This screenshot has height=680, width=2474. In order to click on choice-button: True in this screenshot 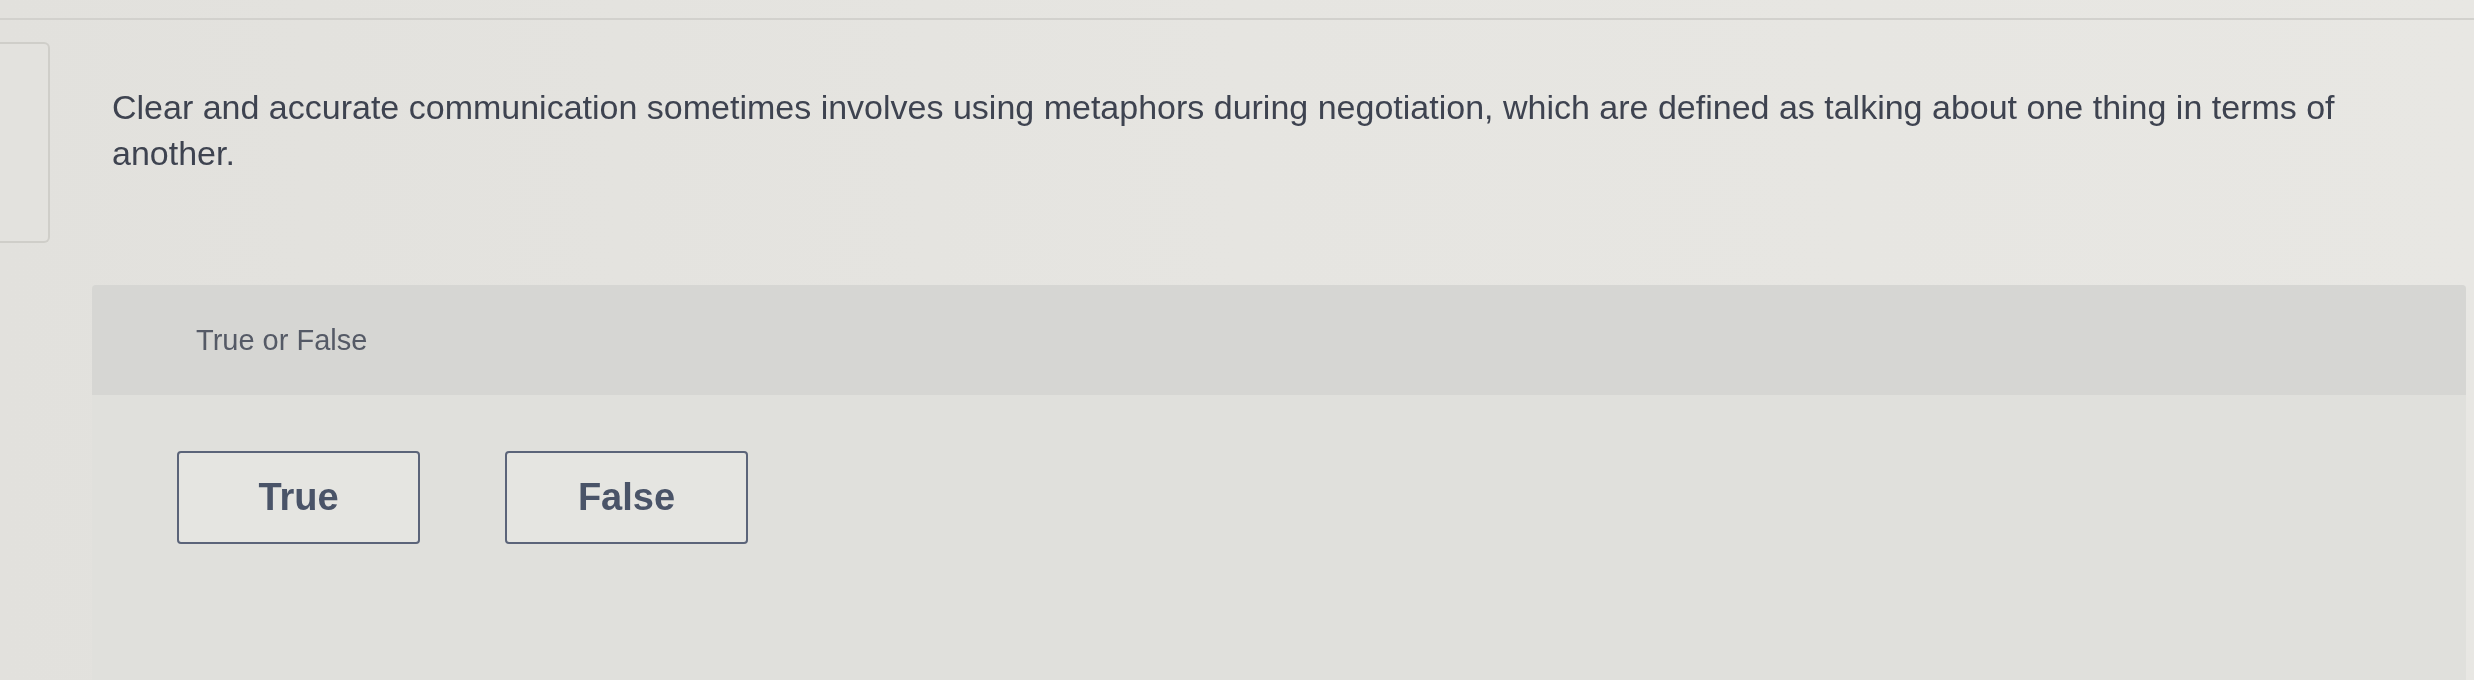, I will do `click(298, 497)`.